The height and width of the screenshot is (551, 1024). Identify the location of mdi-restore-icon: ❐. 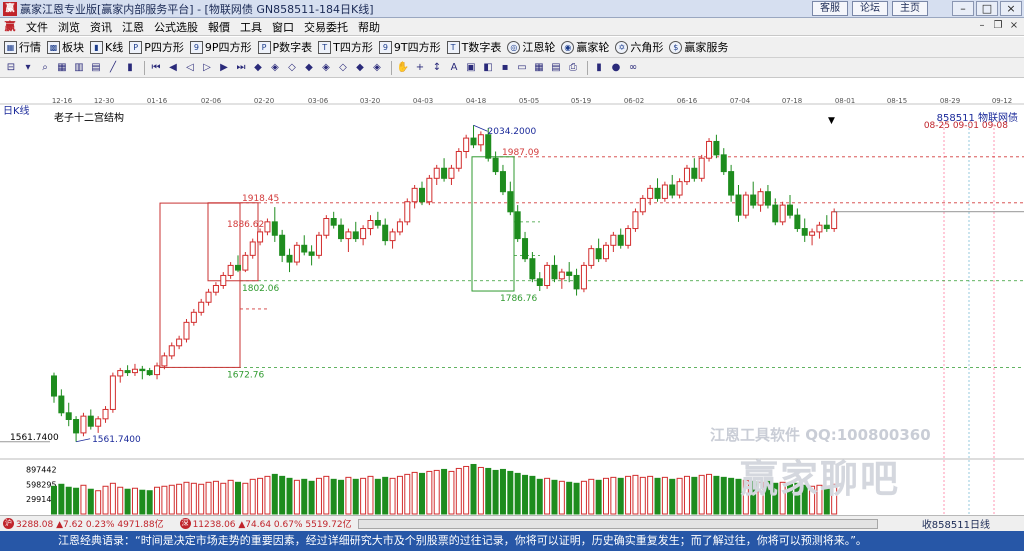
(998, 26).